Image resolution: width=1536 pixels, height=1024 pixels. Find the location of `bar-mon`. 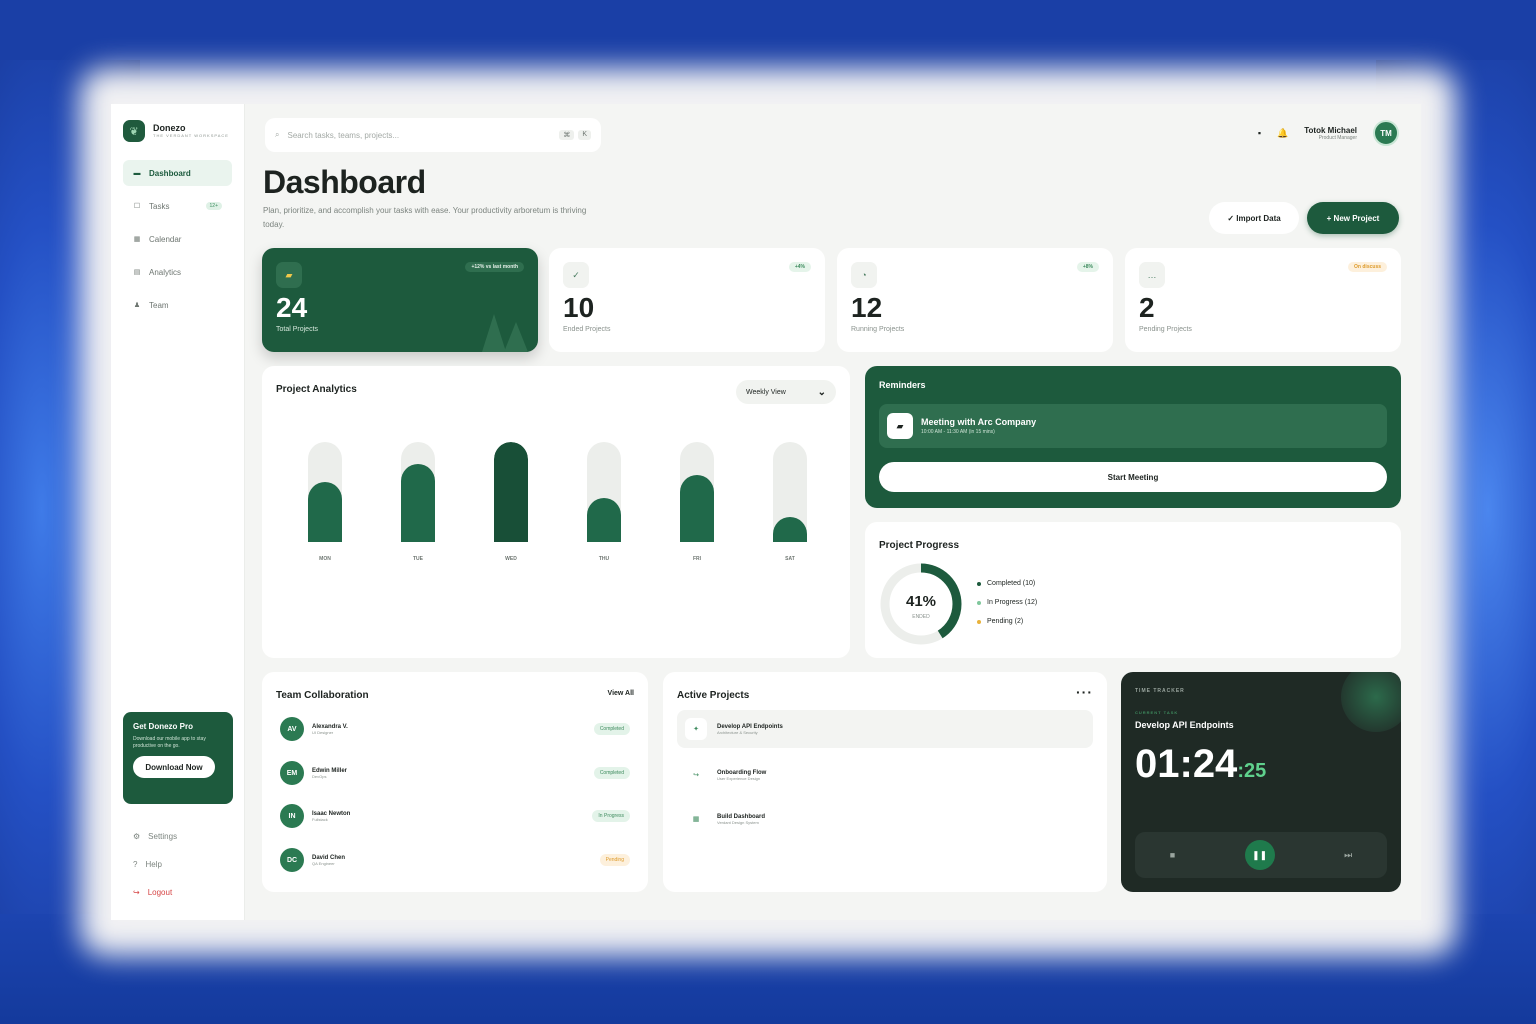

bar-mon is located at coordinates (325, 512).